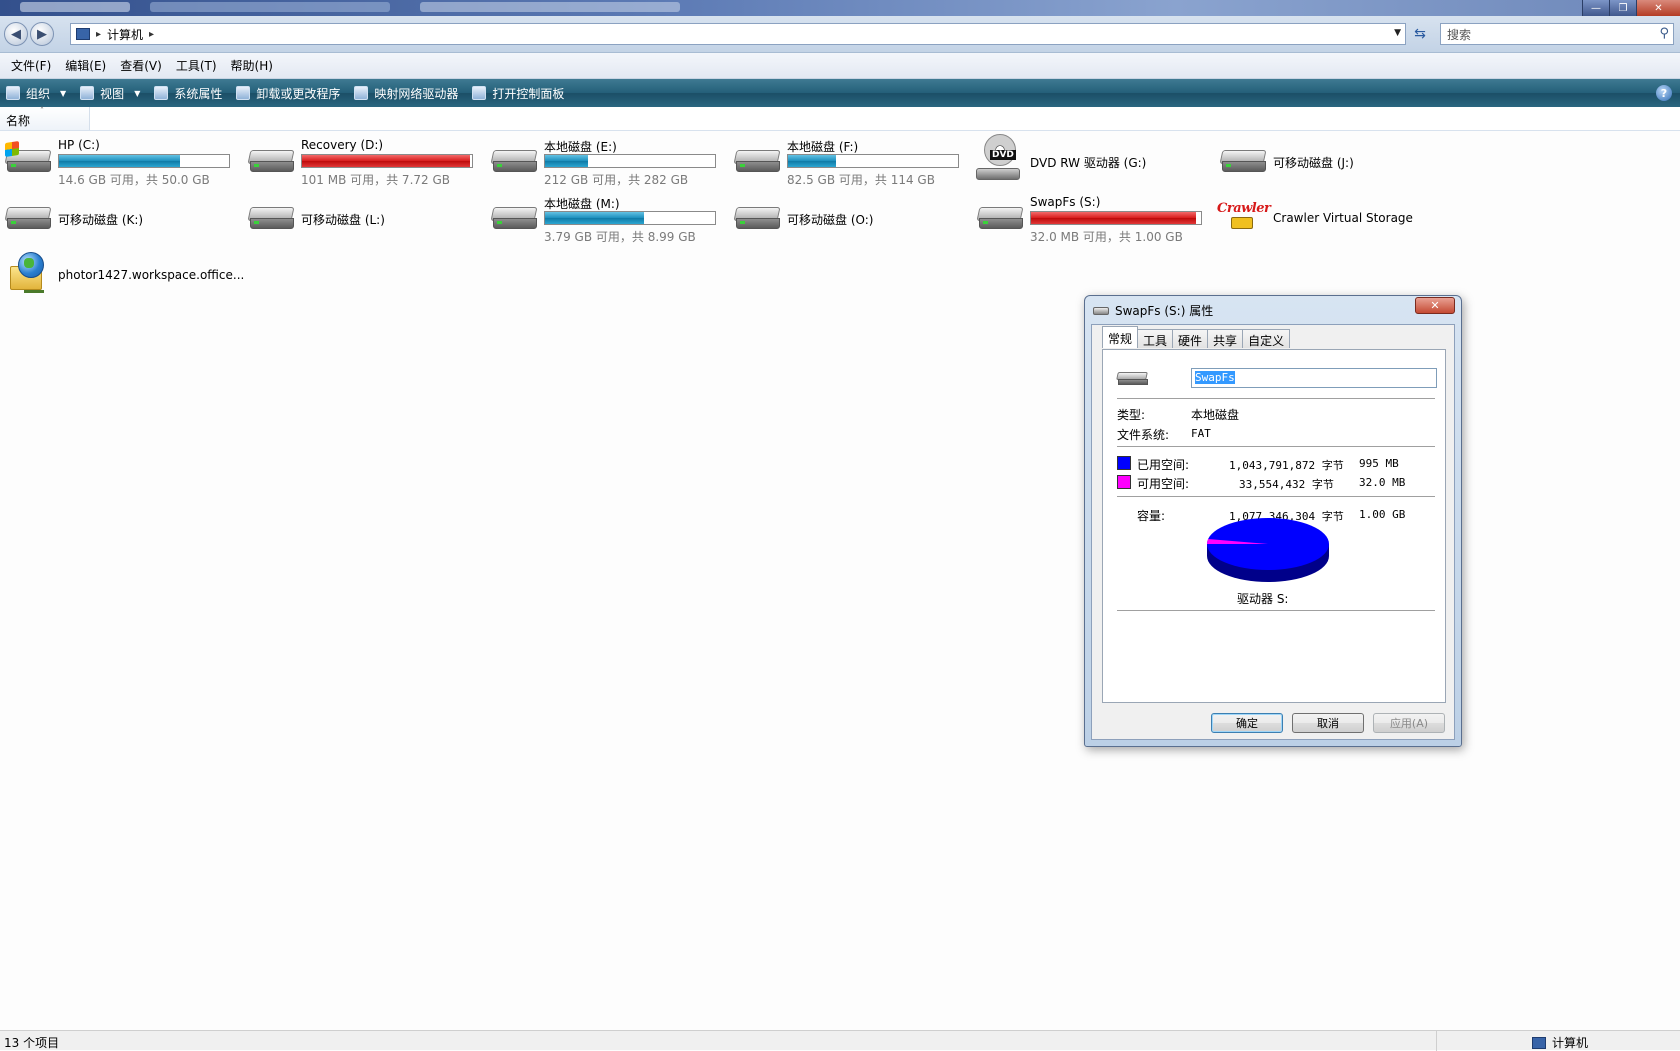 This screenshot has width=1680, height=1051. What do you see at coordinates (13, 93) in the screenshot?
I see `organize-icon` at bounding box center [13, 93].